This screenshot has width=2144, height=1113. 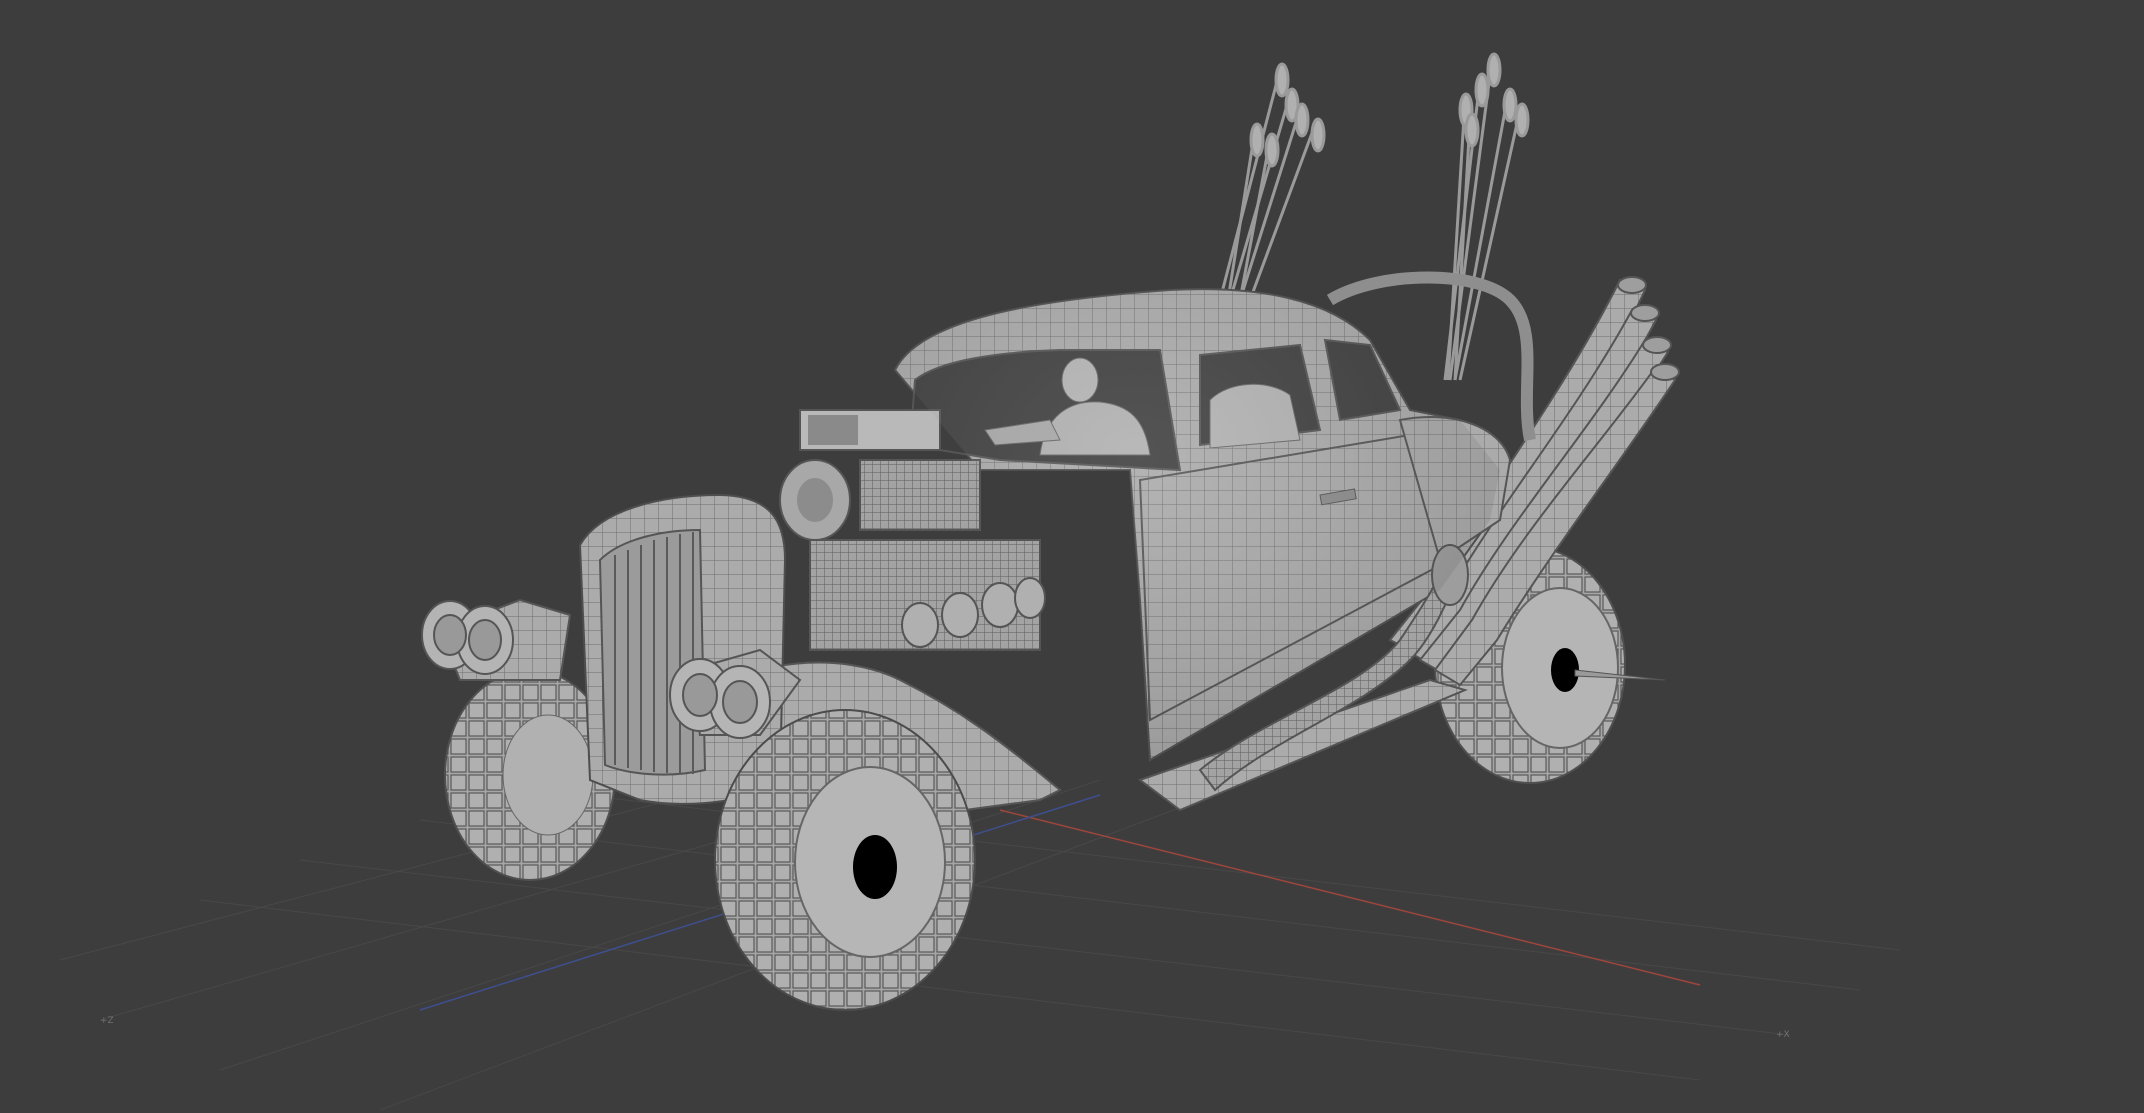 What do you see at coordinates (1350, 897) in the screenshot?
I see `x-axis-line` at bounding box center [1350, 897].